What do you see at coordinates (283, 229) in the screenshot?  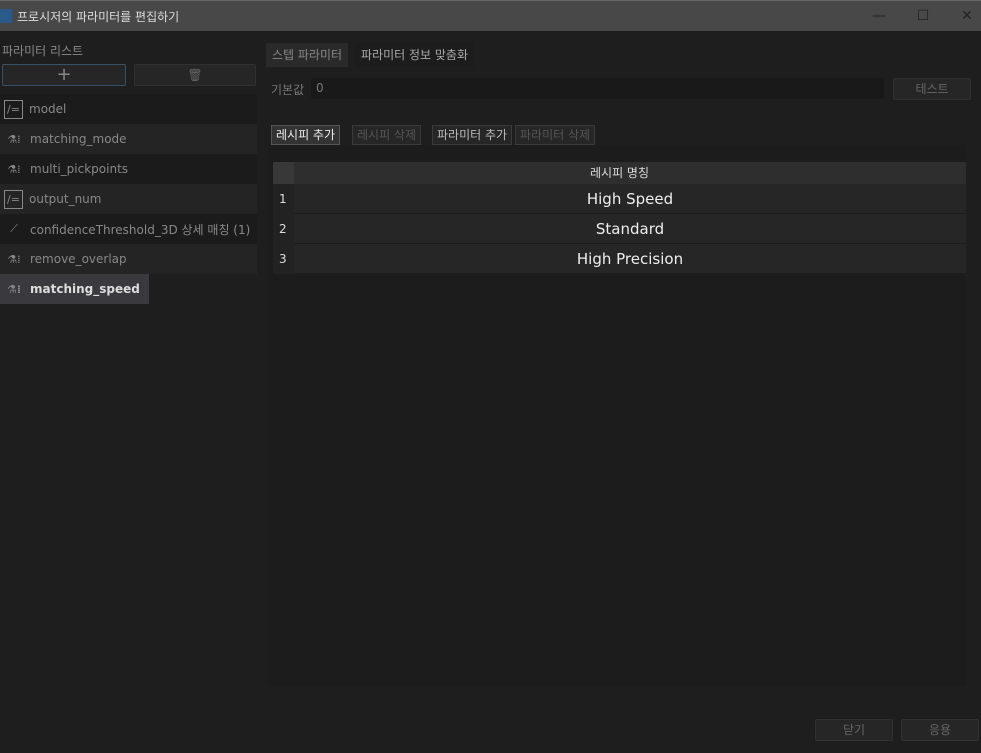 I see `row-number: 2` at bounding box center [283, 229].